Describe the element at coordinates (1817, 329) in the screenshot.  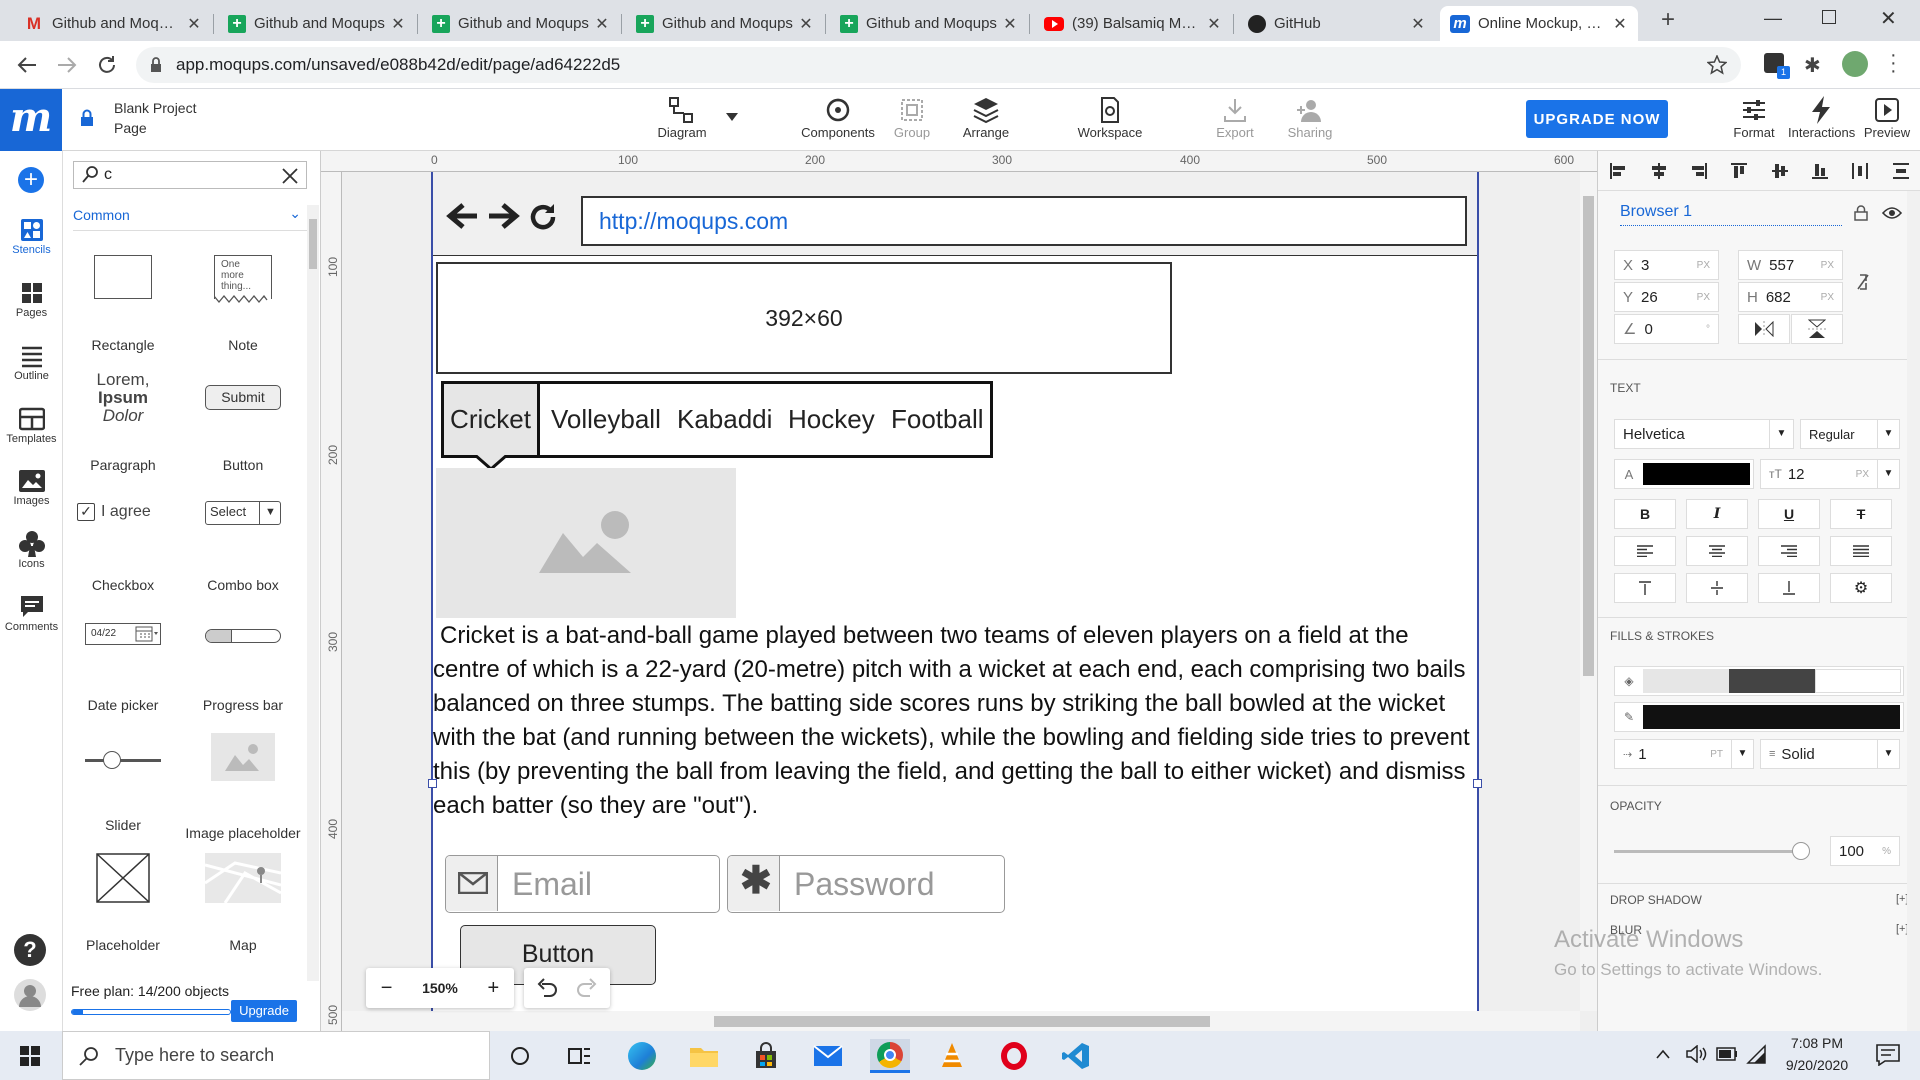
I see `flip-vertical-button` at that location.